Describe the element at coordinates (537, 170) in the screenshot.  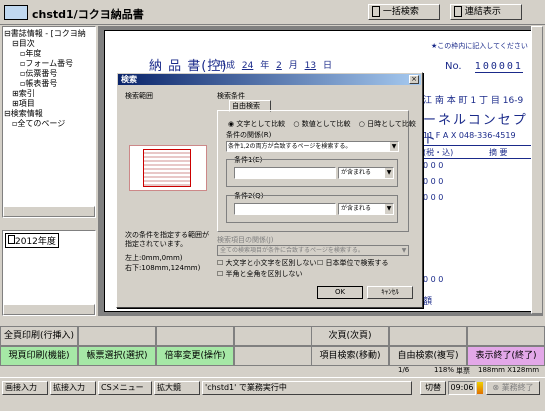
I see `document-vscroll` at that location.